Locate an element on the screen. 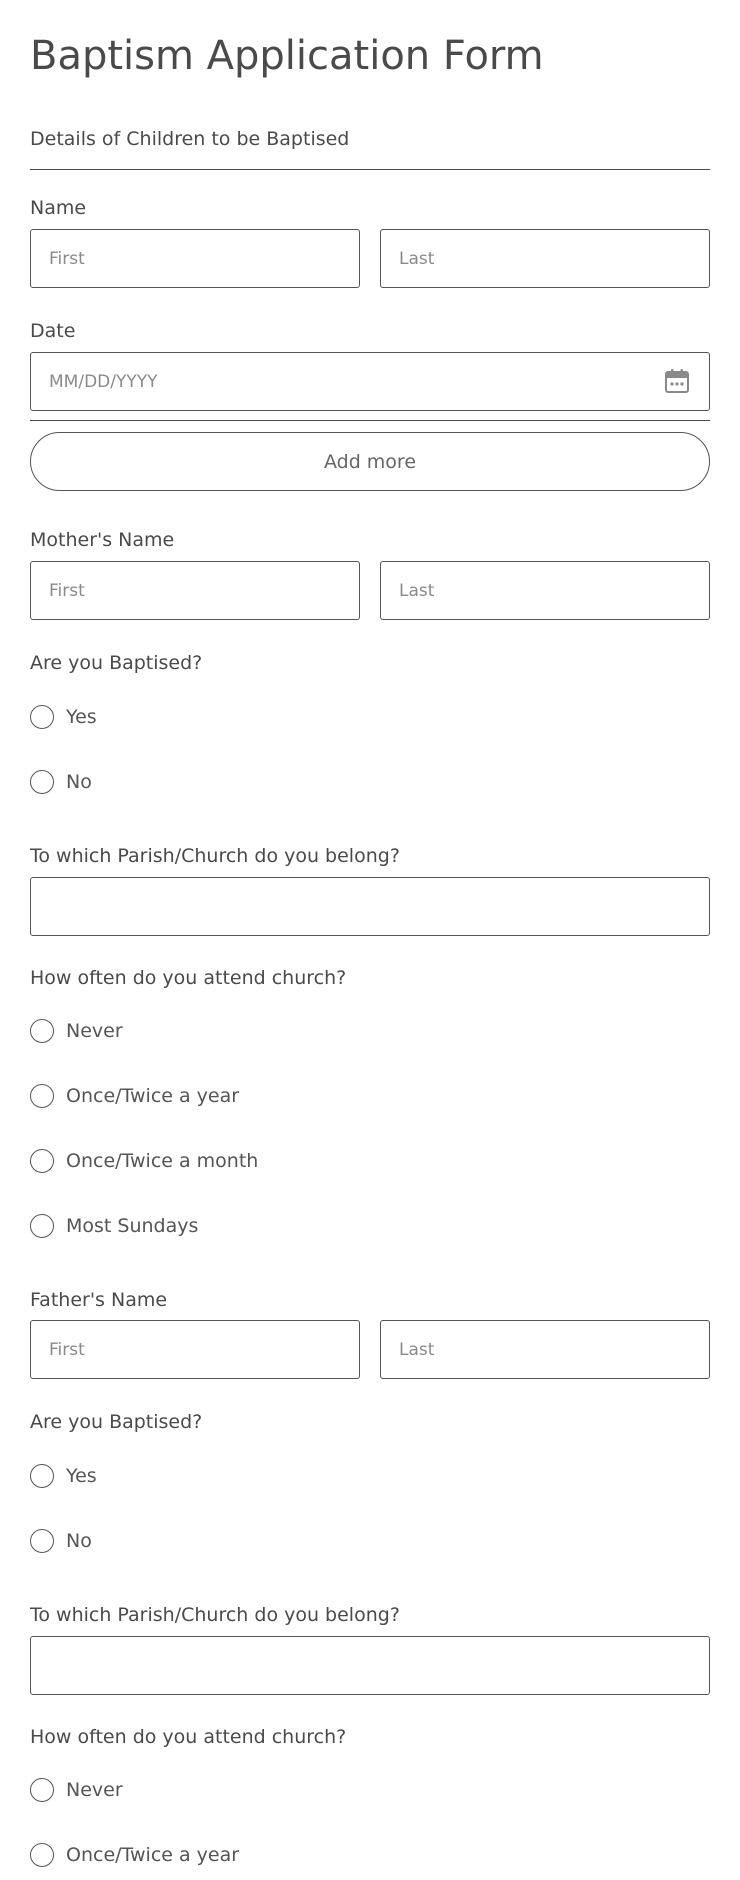 The image size is (740, 1880). child-first-name-input is located at coordinates (195, 258).